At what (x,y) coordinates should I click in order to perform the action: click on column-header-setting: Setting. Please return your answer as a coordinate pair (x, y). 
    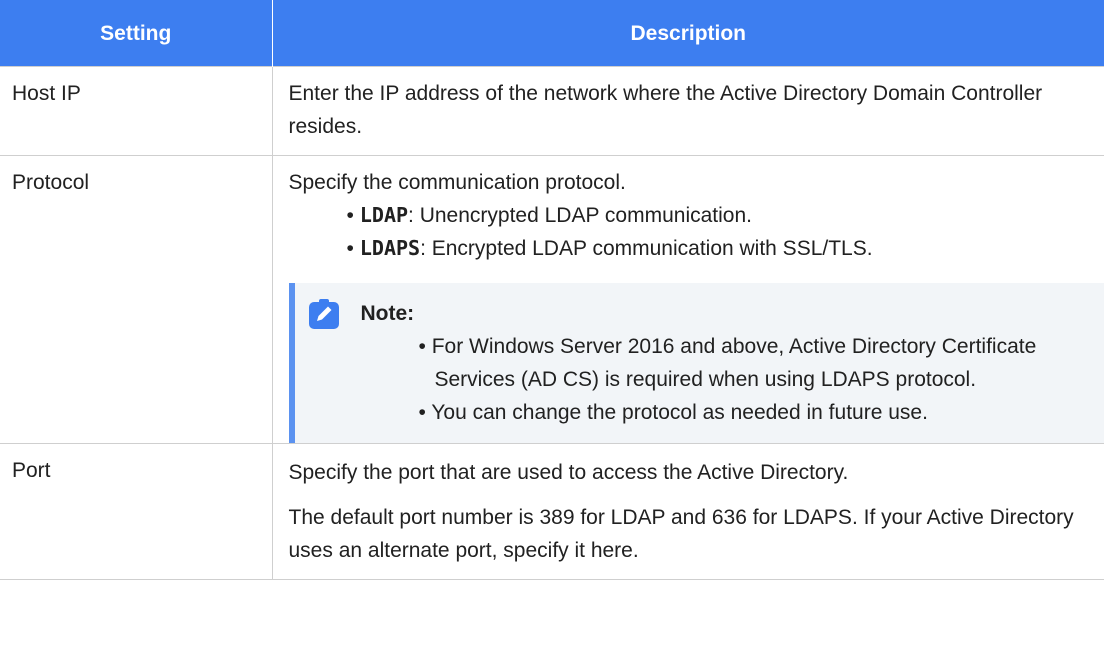
    Looking at the image, I should click on (136, 33).